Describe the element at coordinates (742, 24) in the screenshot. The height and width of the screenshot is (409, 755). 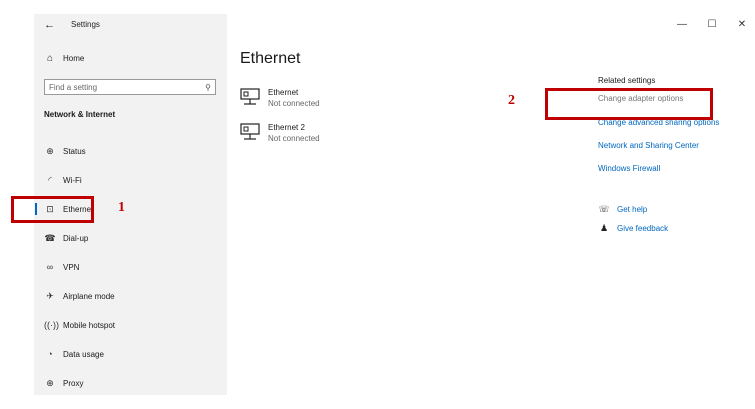
I see `close-icon: ✕` at that location.